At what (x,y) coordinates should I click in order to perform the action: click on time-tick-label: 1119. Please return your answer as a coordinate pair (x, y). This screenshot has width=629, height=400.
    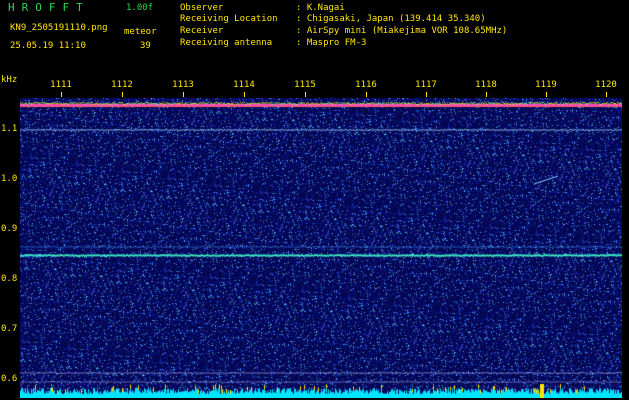
    Looking at the image, I should click on (546, 85).